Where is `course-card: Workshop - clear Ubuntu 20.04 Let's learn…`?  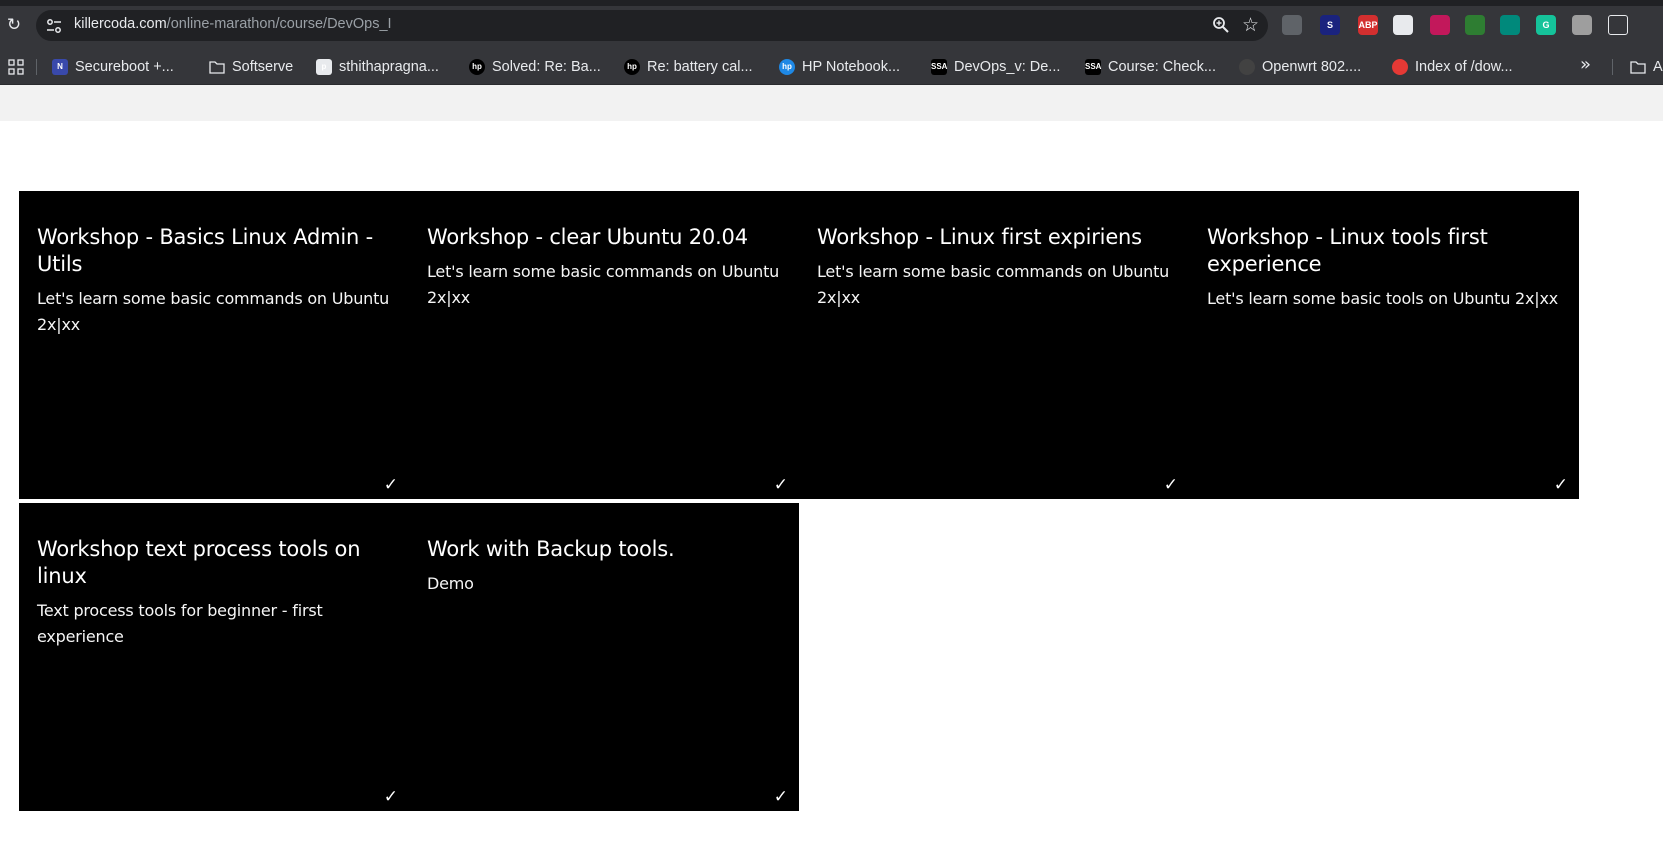 course-card: Workshop - clear Ubuntu 20.04 Let's learn… is located at coordinates (604, 345).